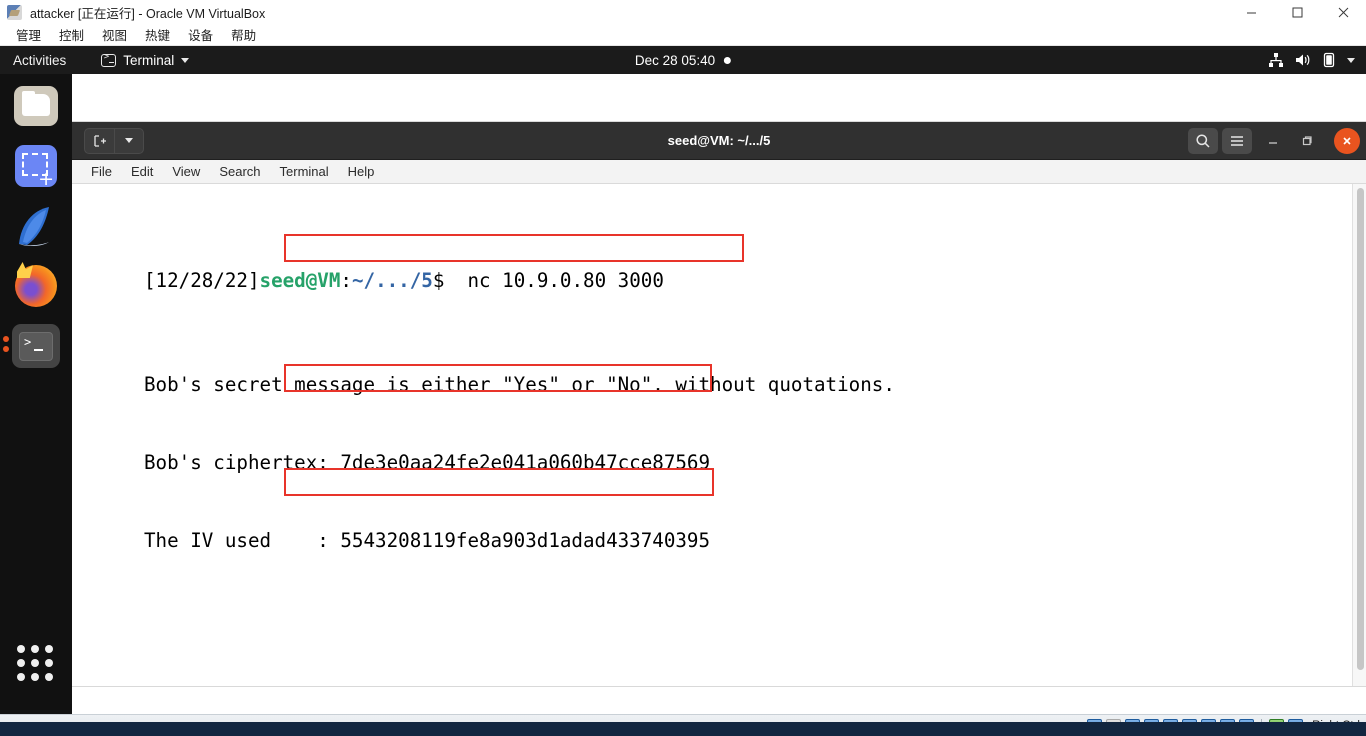 The width and height of the screenshot is (1366, 736). I want to click on prompt-user-host: seed@VM, so click(300, 280).